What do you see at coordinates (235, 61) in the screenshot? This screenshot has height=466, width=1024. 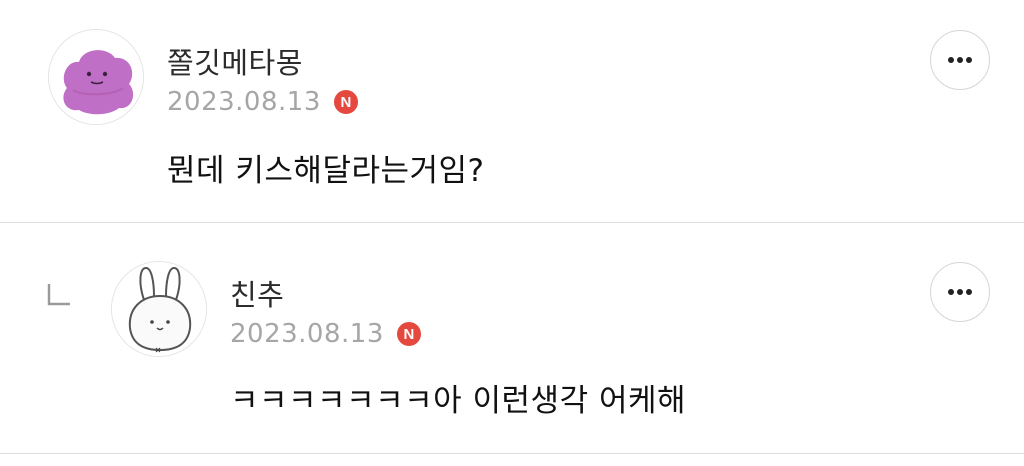 I see `comment-username: 쫄깃메타몽` at bounding box center [235, 61].